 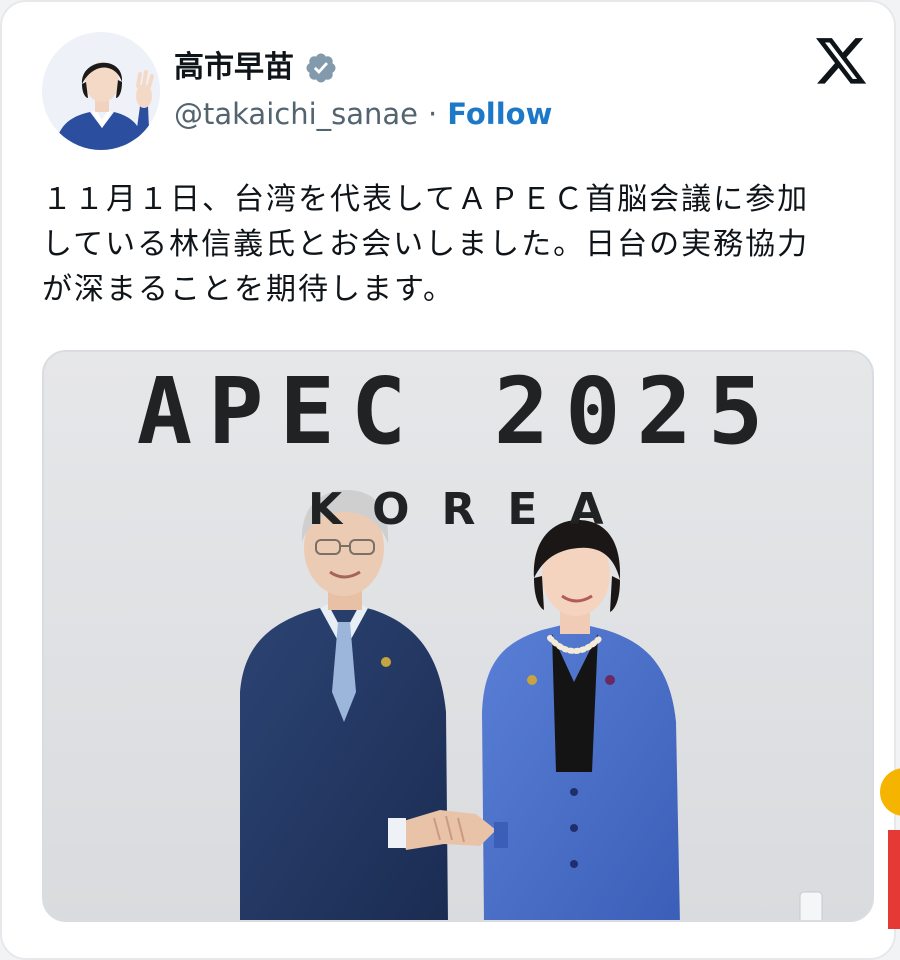 What do you see at coordinates (321, 68) in the screenshot?
I see `verified-badge-icon` at bounding box center [321, 68].